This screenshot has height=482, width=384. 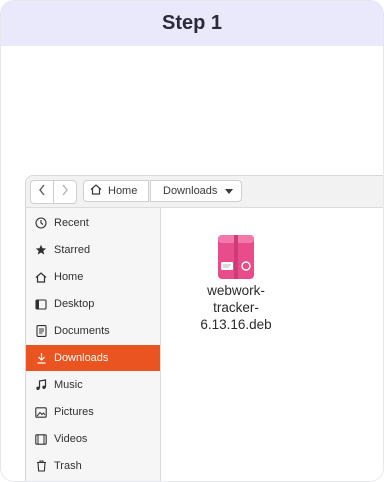 I want to click on star-icon, so click(x=41, y=250).